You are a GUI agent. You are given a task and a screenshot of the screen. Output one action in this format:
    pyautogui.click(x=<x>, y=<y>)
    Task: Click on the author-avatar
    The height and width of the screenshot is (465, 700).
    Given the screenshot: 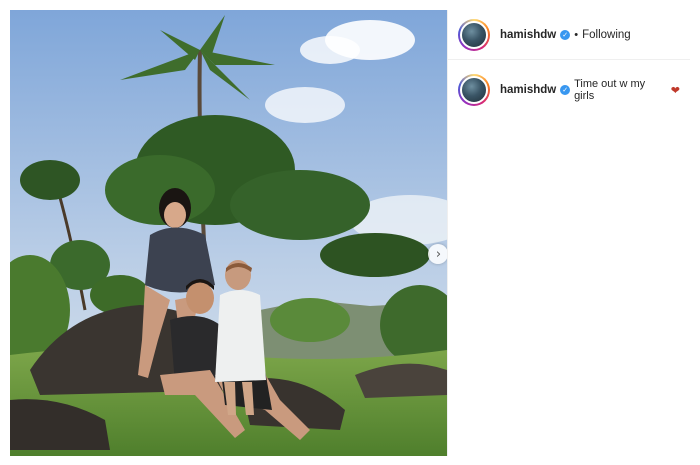 What is the action you would take?
    pyautogui.click(x=474, y=34)
    